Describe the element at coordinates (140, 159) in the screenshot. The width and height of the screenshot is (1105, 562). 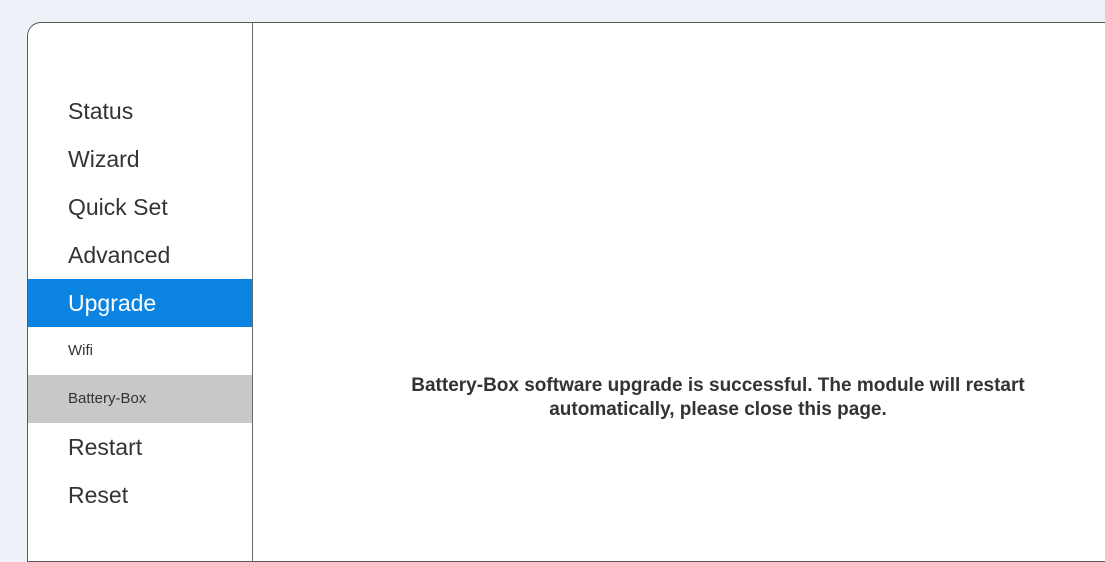
I see `sidebar-item-wizard: Wizard` at that location.